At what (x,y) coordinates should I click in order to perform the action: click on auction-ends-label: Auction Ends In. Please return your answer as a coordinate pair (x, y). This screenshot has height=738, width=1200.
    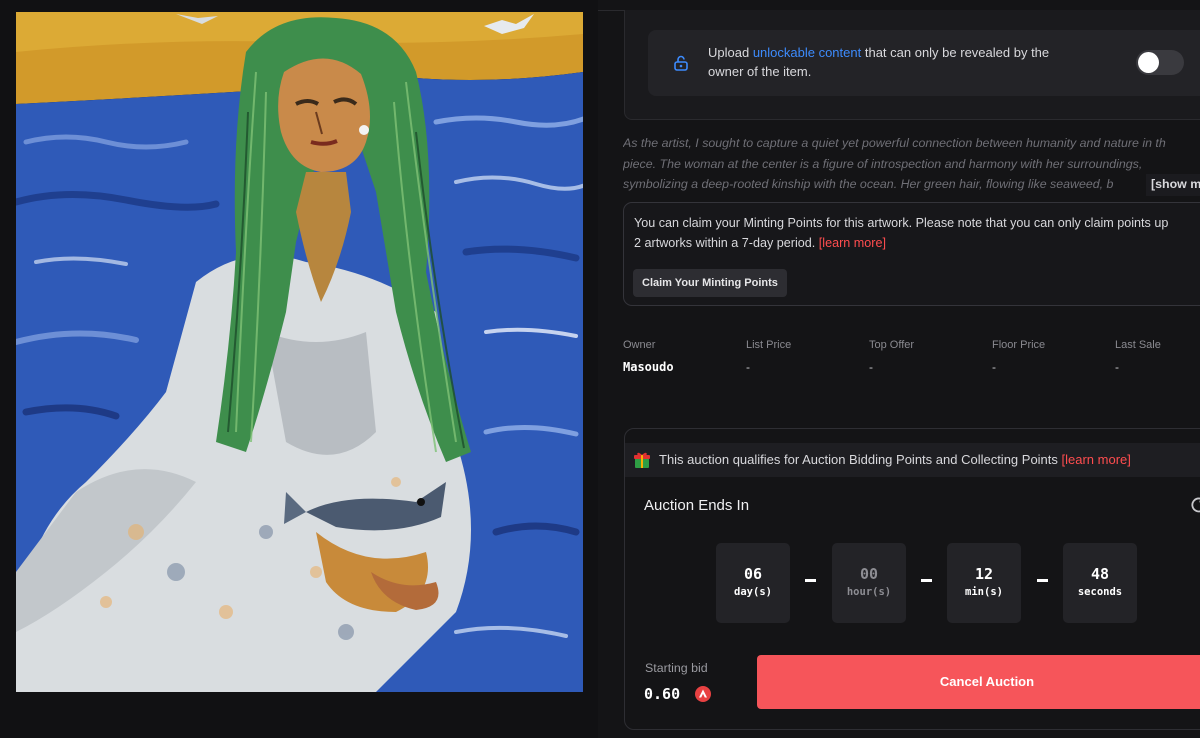
    Looking at the image, I should click on (697, 505).